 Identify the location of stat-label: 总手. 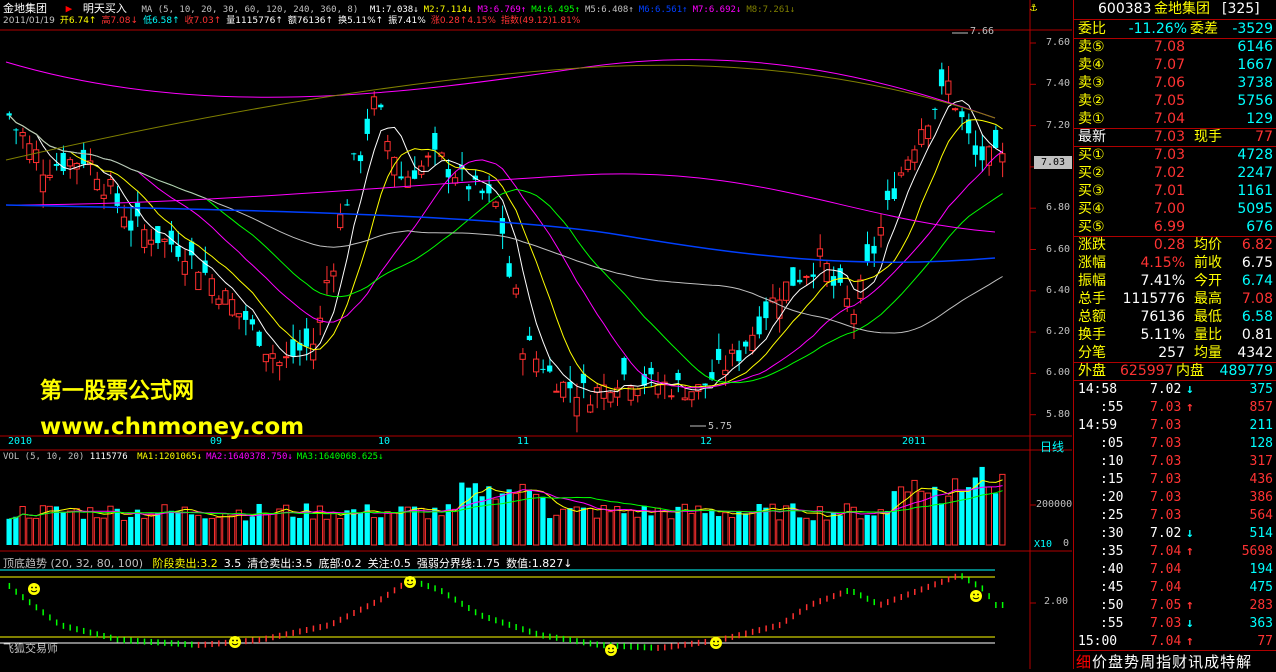
(1092, 299).